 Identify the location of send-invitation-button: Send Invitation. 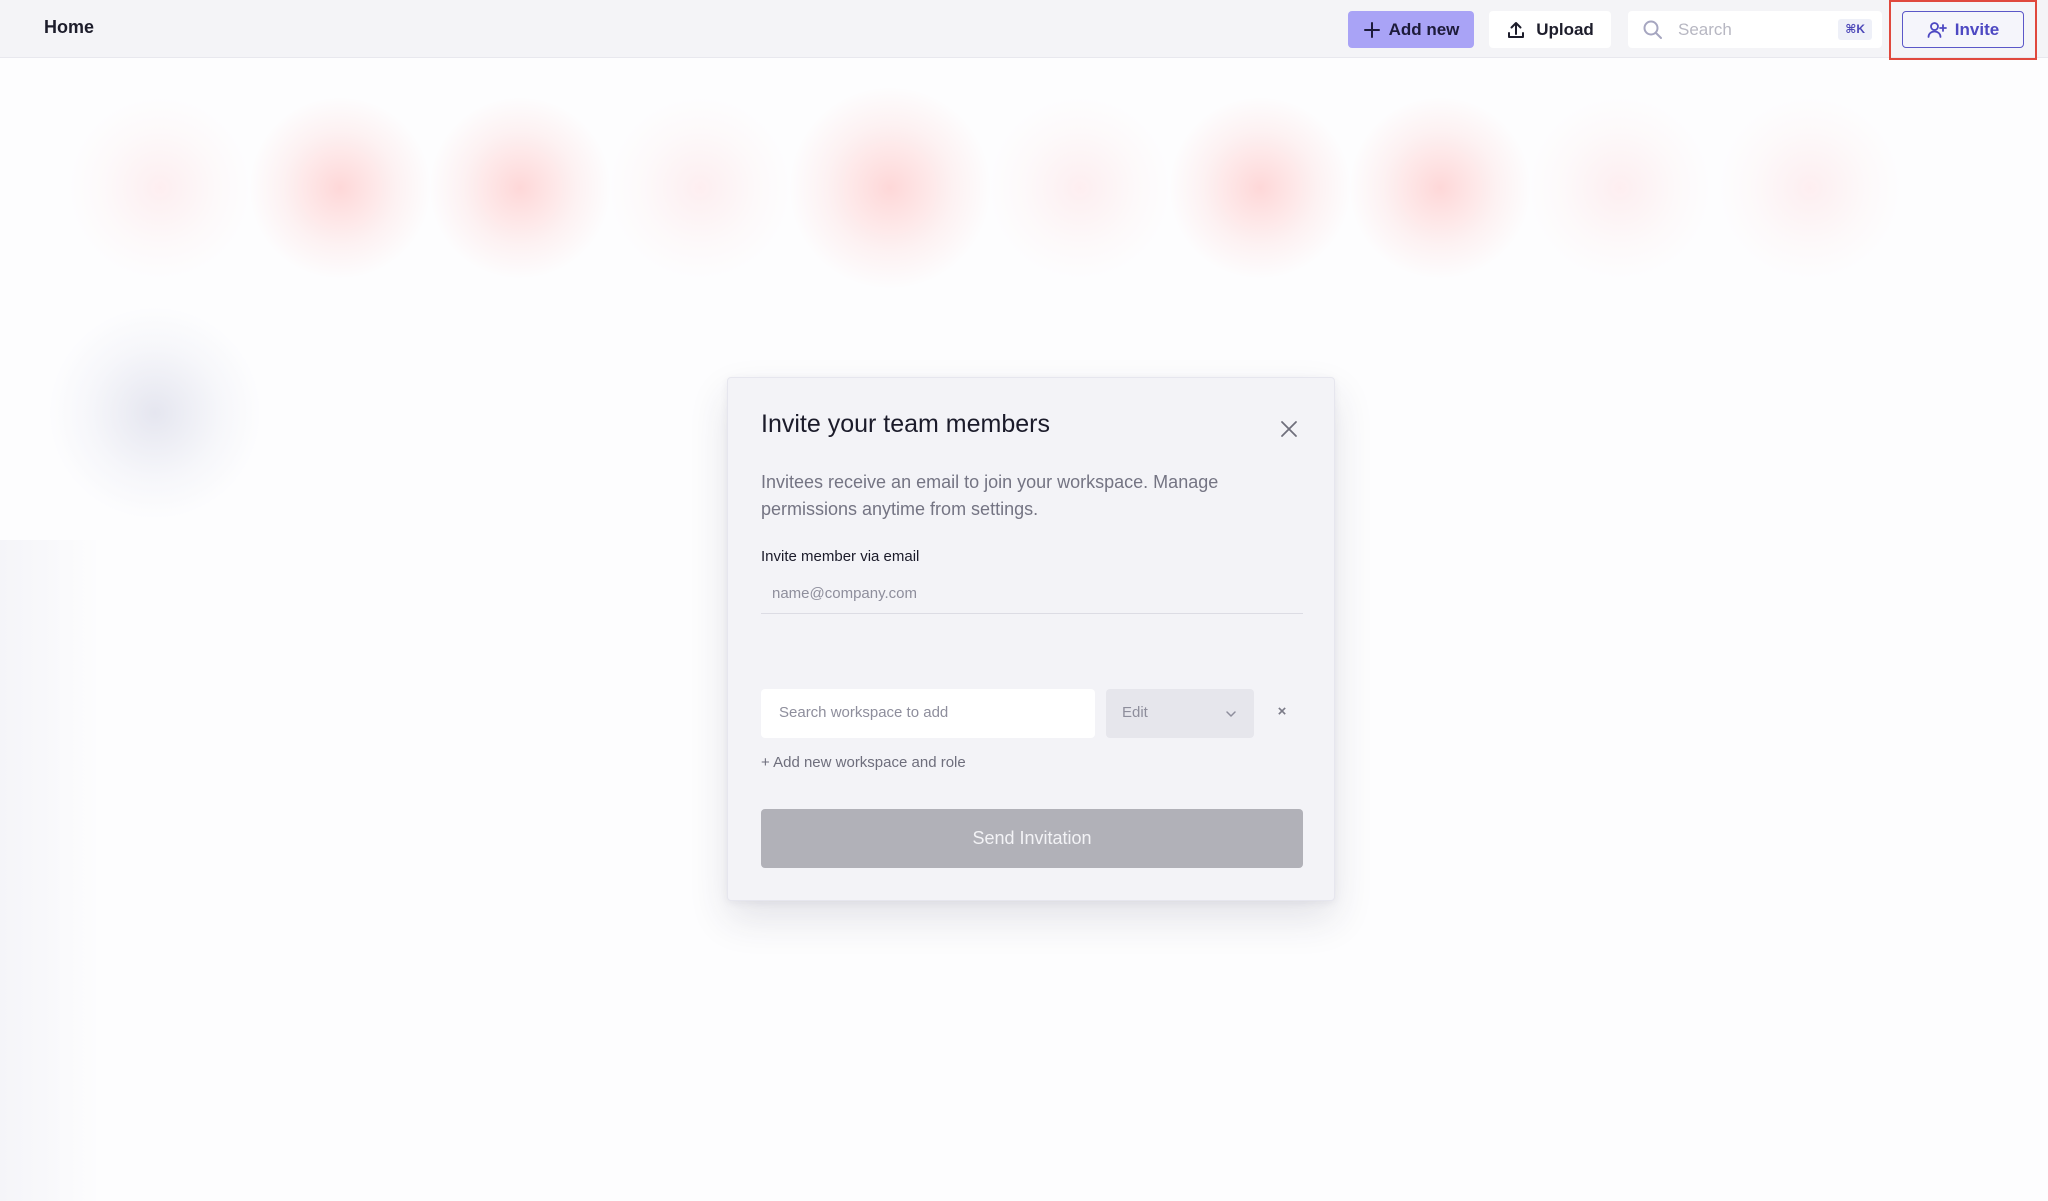
(1032, 838).